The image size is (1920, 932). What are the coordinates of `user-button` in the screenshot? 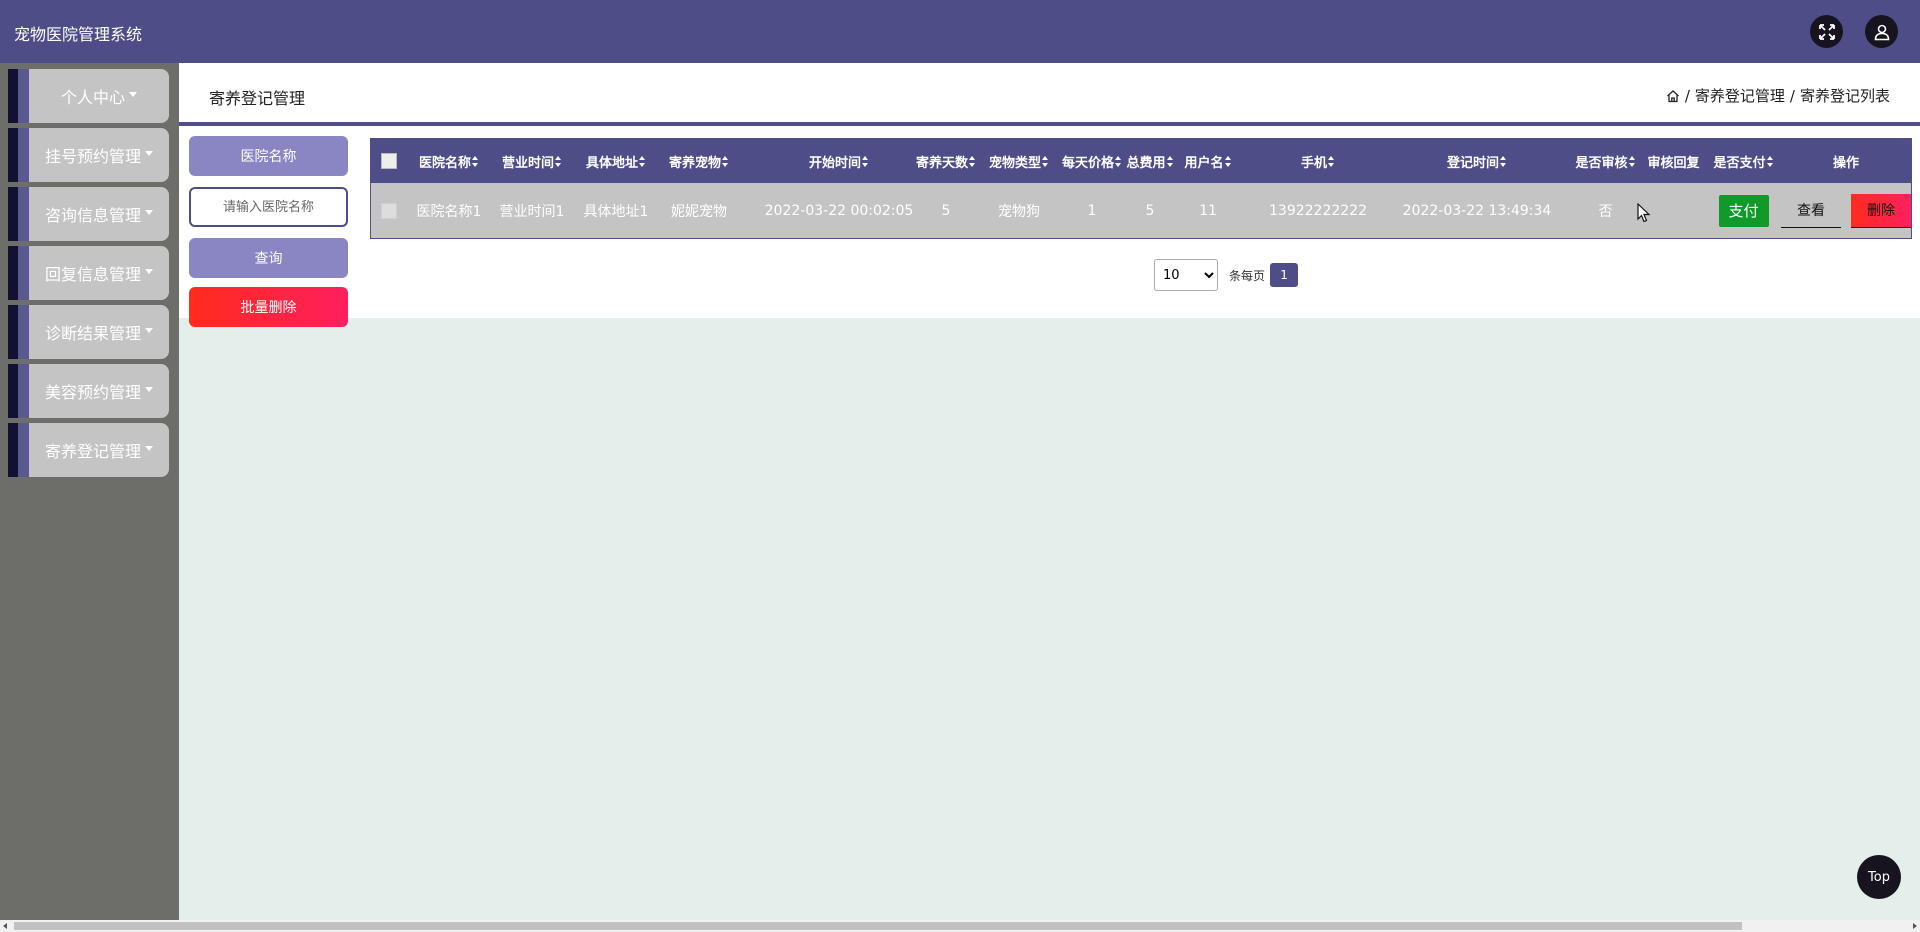 It's located at (1881, 31).